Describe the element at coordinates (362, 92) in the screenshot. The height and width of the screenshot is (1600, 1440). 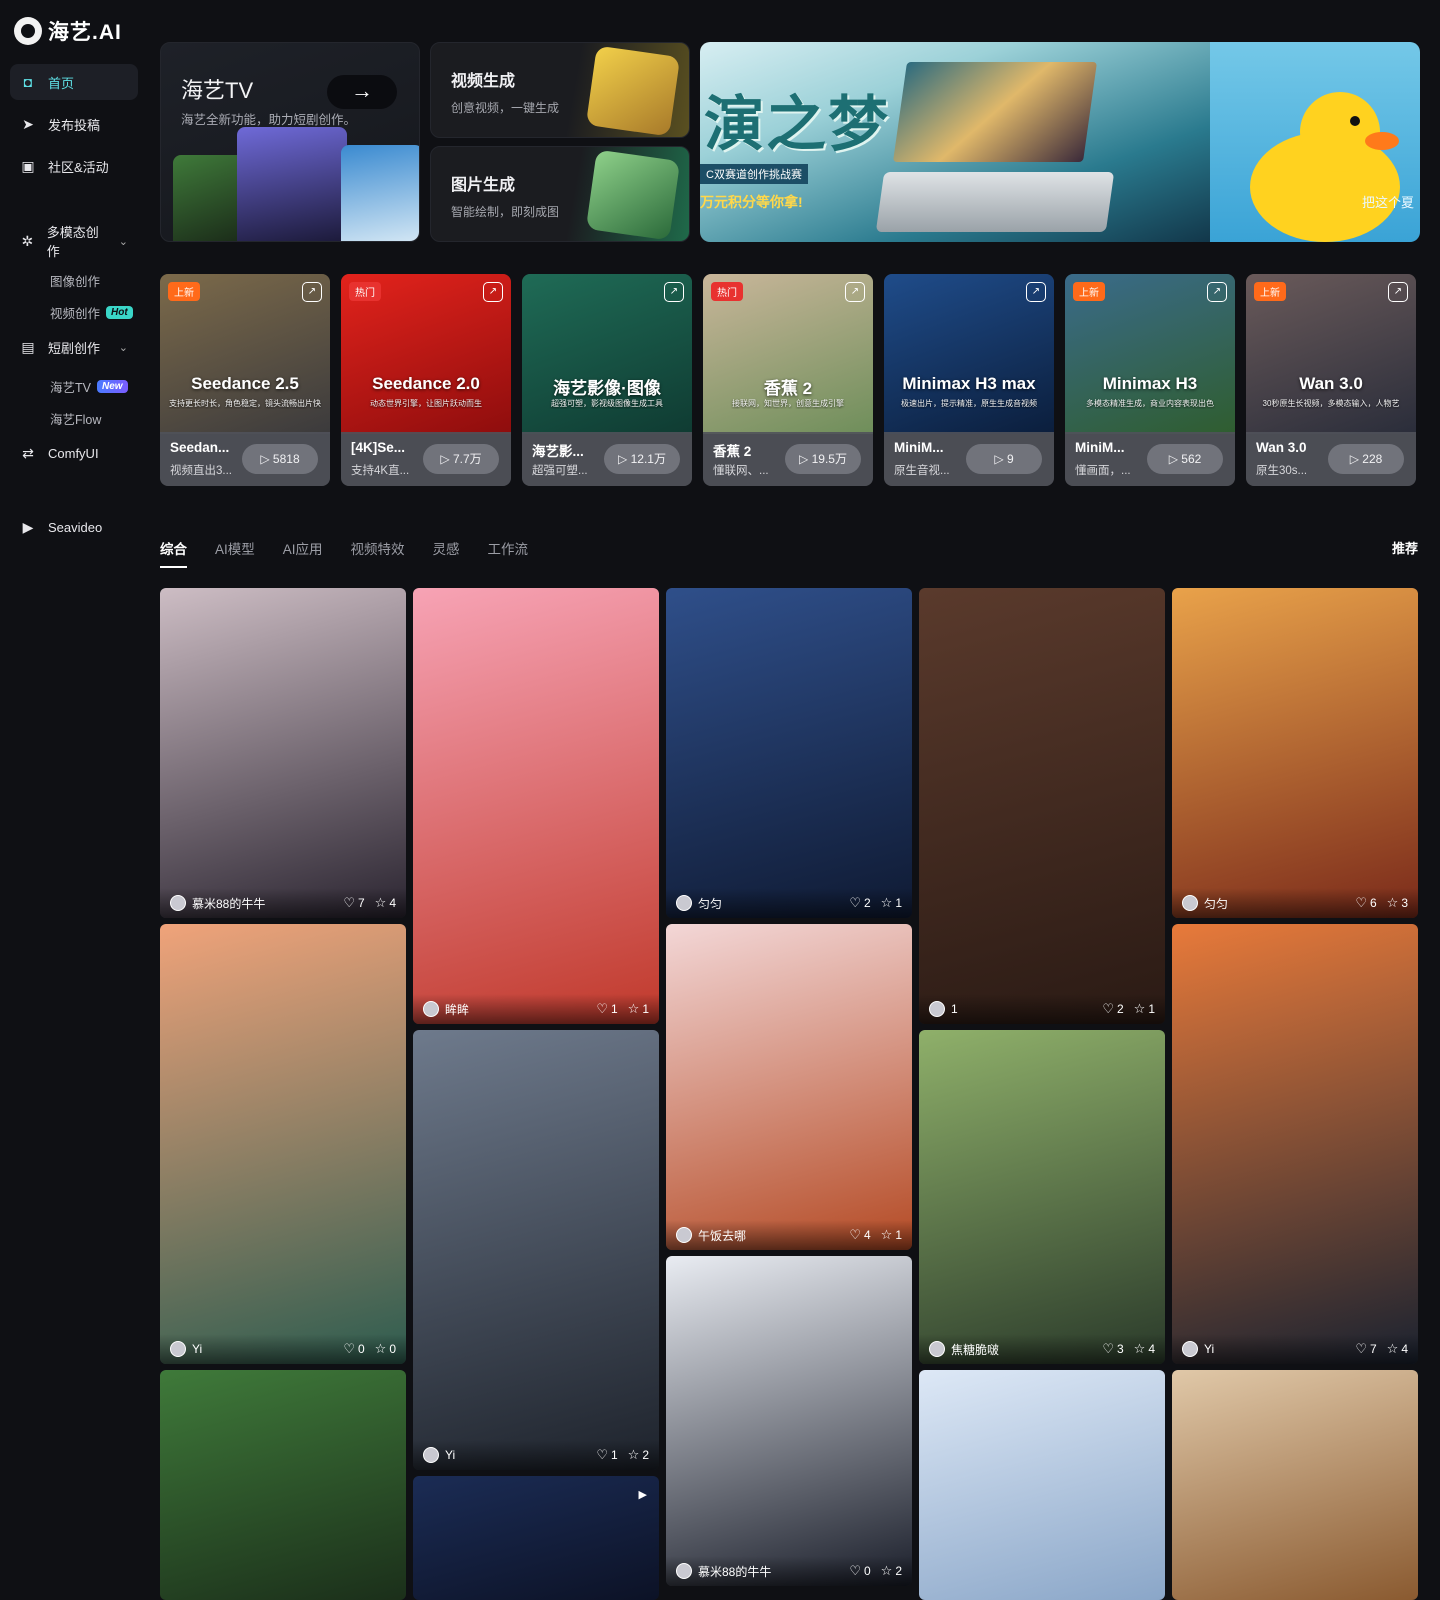
I see `arrow-right-icon: →` at that location.